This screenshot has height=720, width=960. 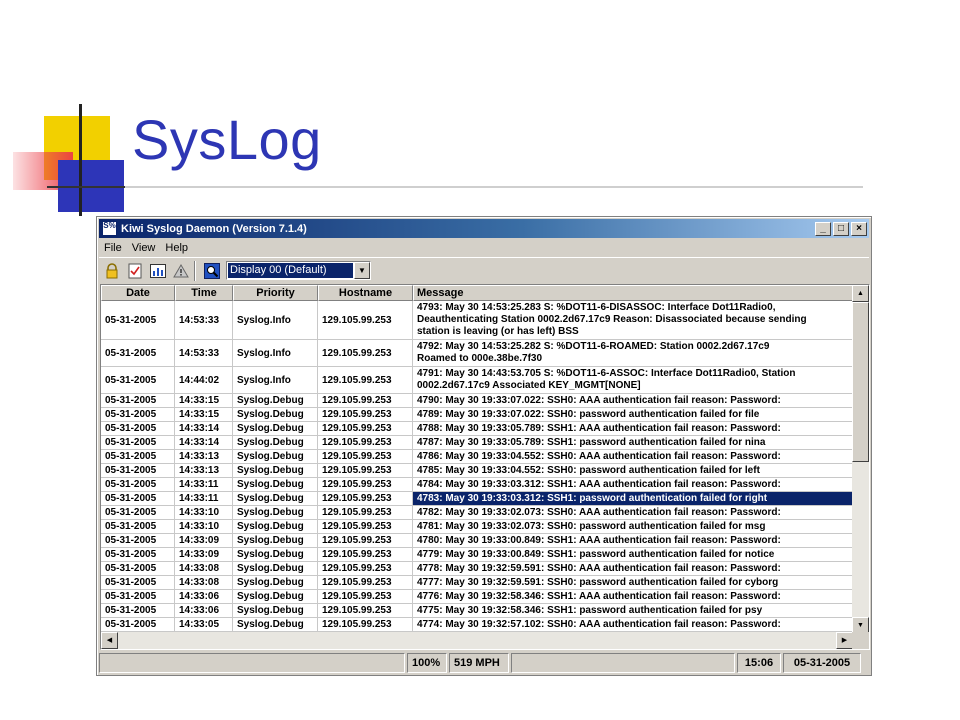 What do you see at coordinates (109, 640) in the screenshot?
I see `scroll-left-icon: ◀` at bounding box center [109, 640].